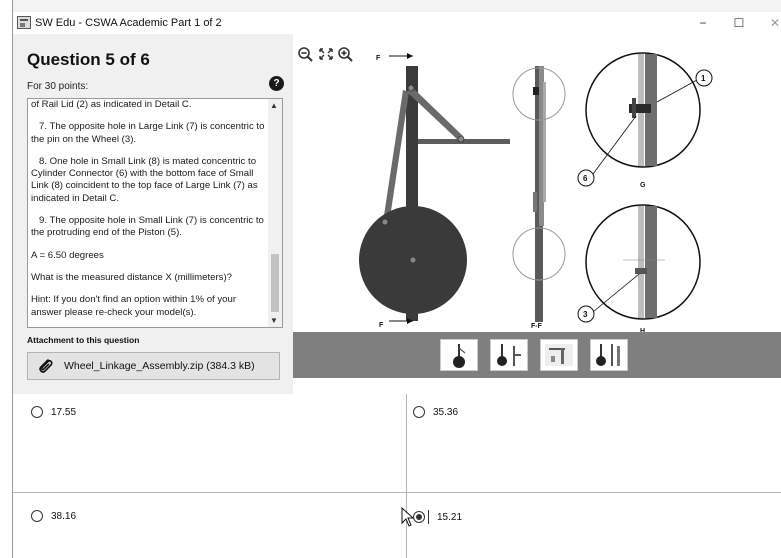  I want to click on question-title: Question 5 of 6, so click(88, 59).